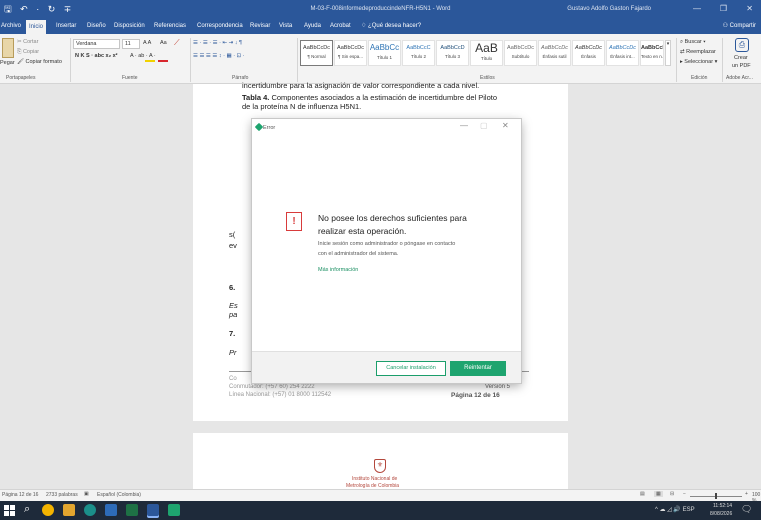 This screenshot has width=761, height=520. I want to click on tab-archivo: Archivo, so click(12, 26).